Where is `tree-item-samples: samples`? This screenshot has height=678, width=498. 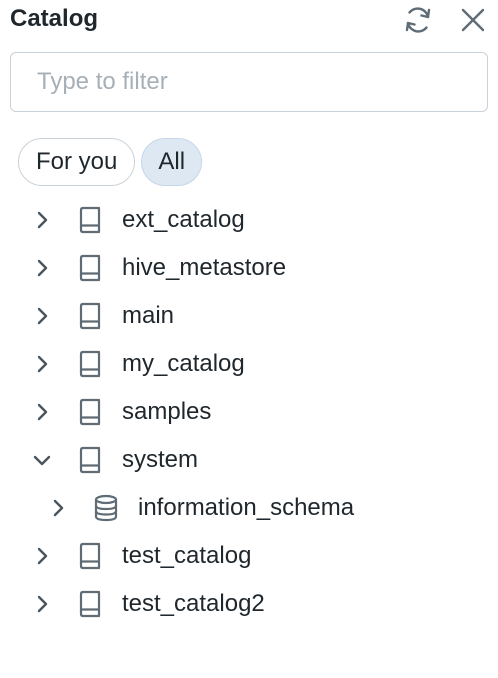 tree-item-samples: samples is located at coordinates (249, 412).